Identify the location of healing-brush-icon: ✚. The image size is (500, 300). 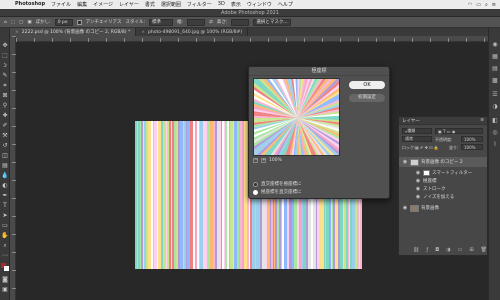
(5, 116).